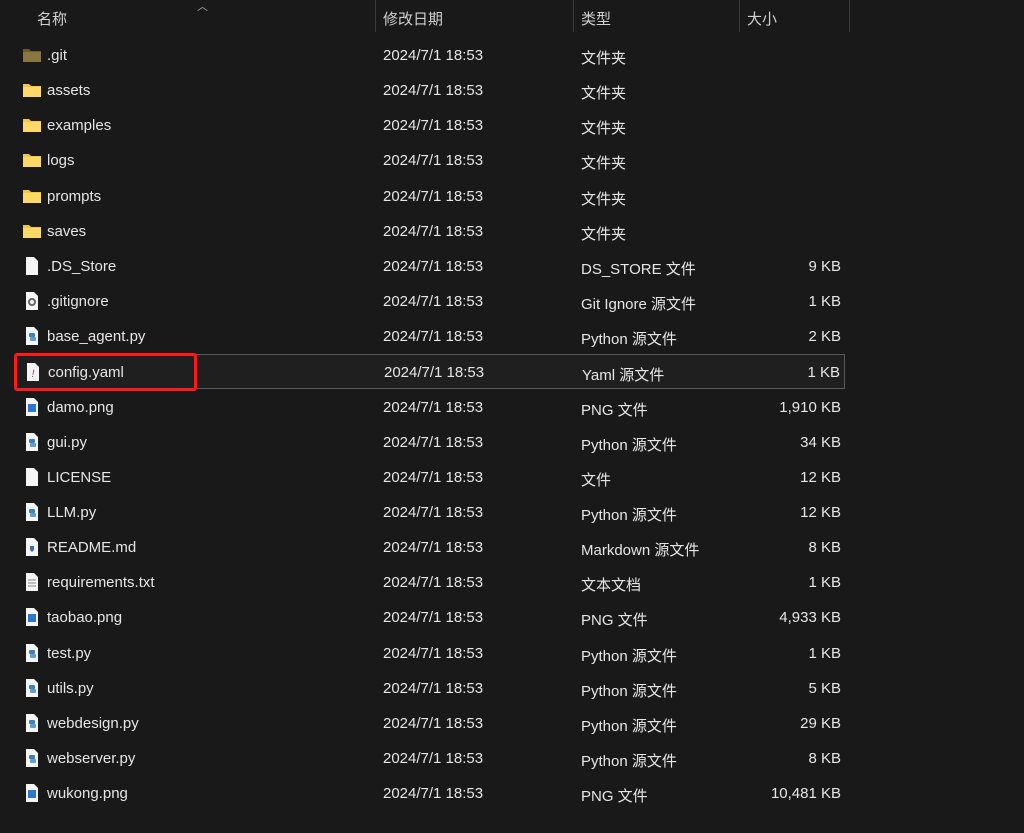  What do you see at coordinates (32, 265) in the screenshot?
I see `file-icon` at bounding box center [32, 265].